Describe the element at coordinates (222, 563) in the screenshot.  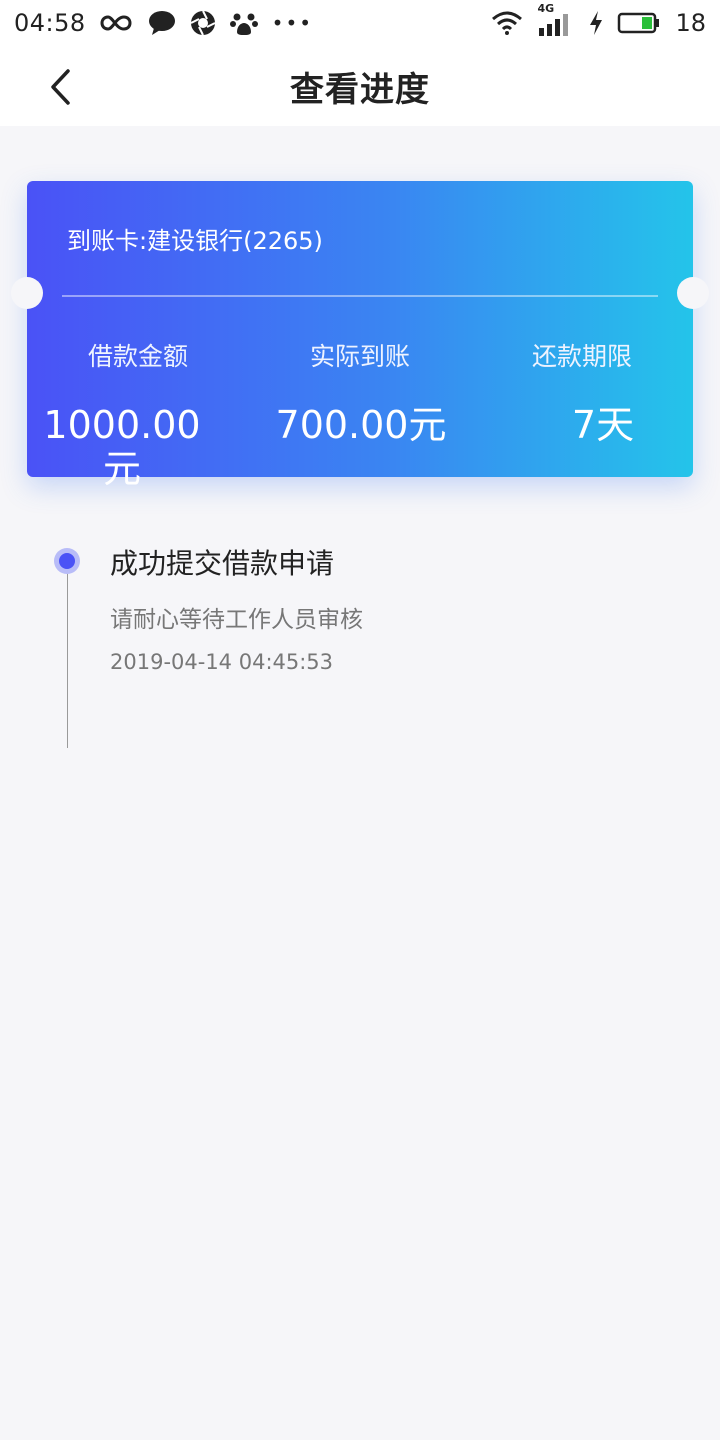
I see `timeline-item-title: 成功提交借款申请` at that location.